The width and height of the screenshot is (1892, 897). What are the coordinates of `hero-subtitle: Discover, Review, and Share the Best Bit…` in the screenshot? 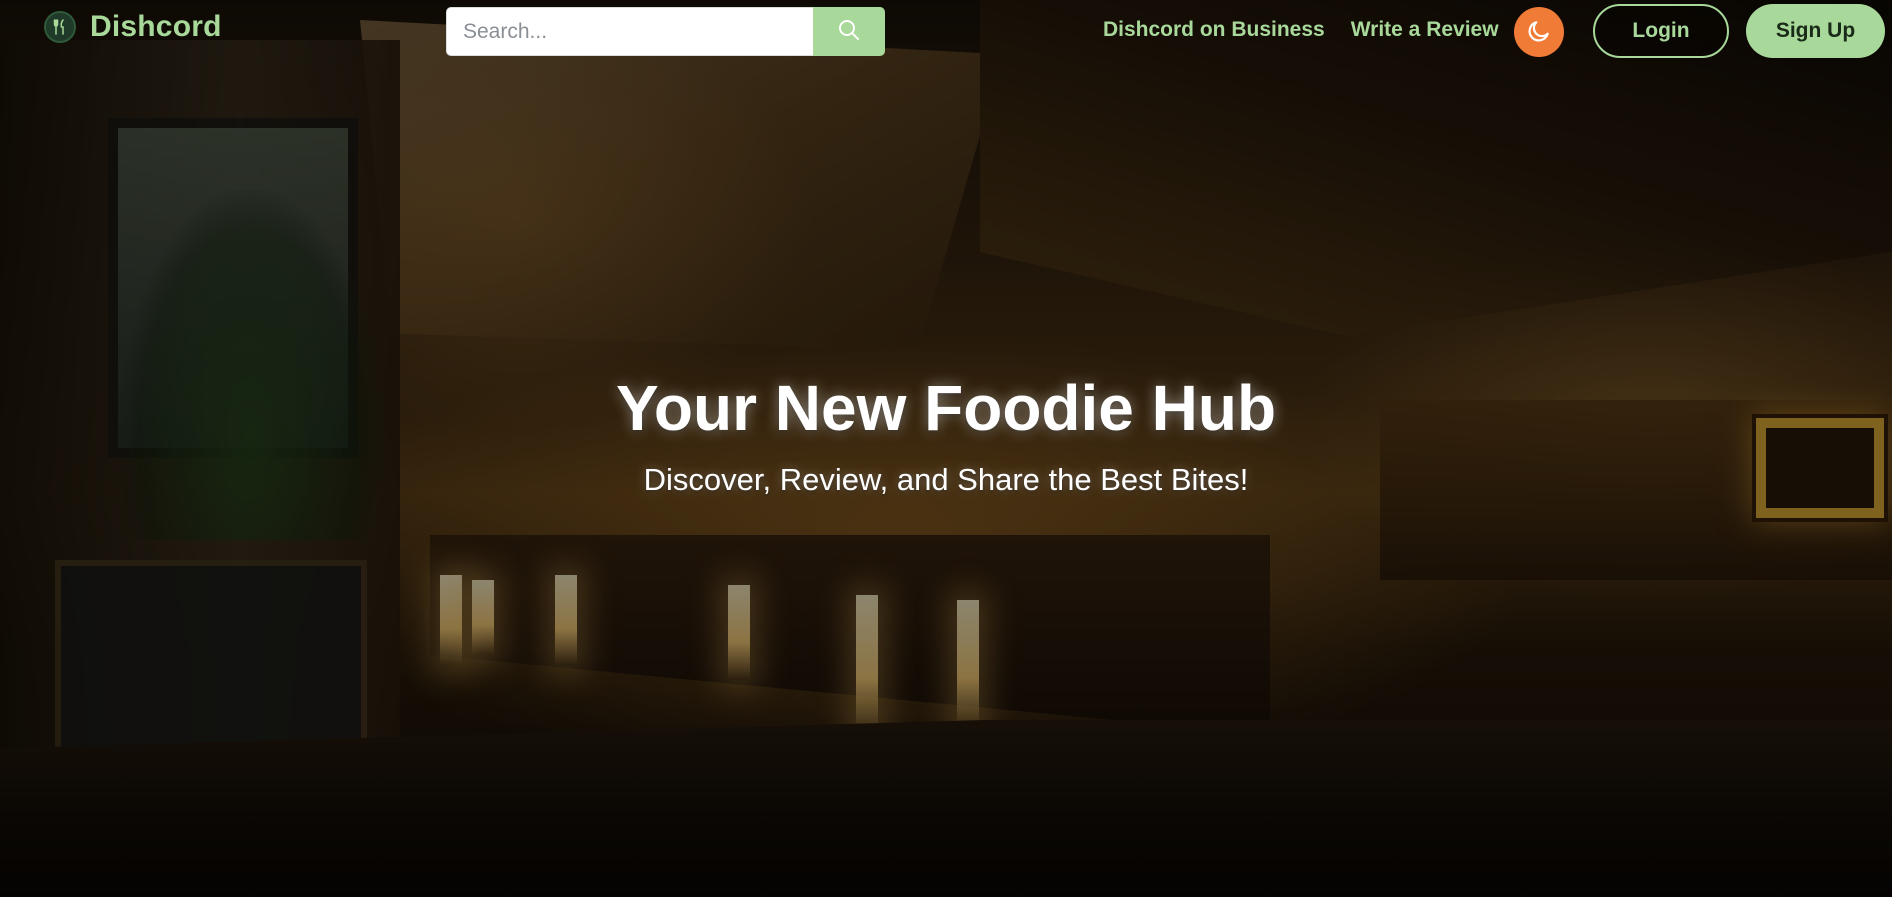 It's located at (946, 479).